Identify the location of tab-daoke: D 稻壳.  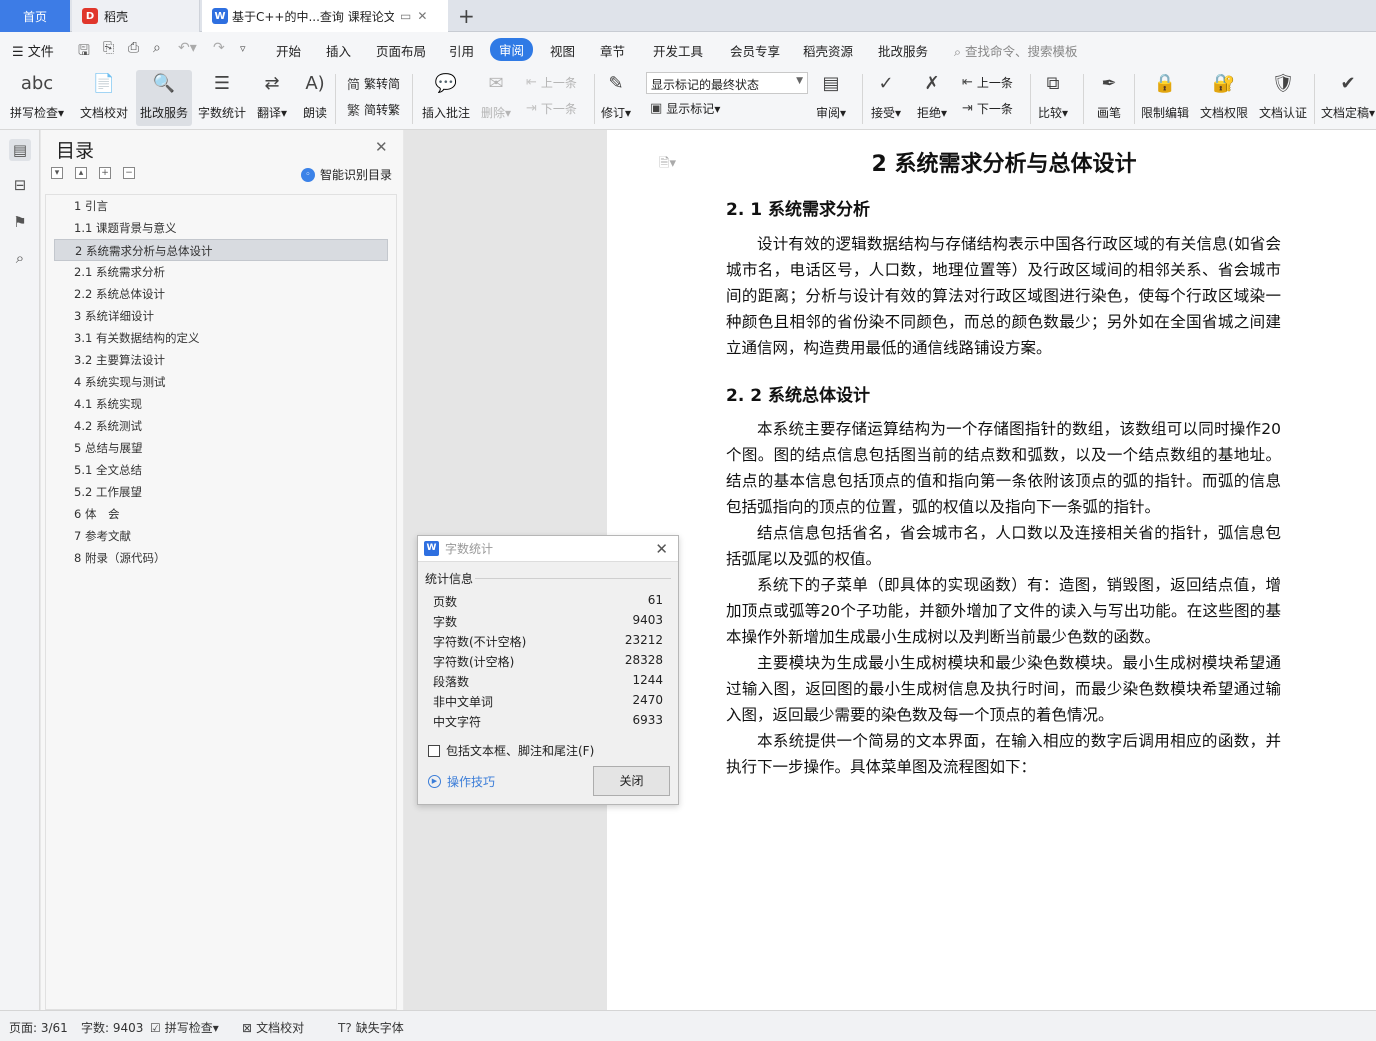
(136, 16).